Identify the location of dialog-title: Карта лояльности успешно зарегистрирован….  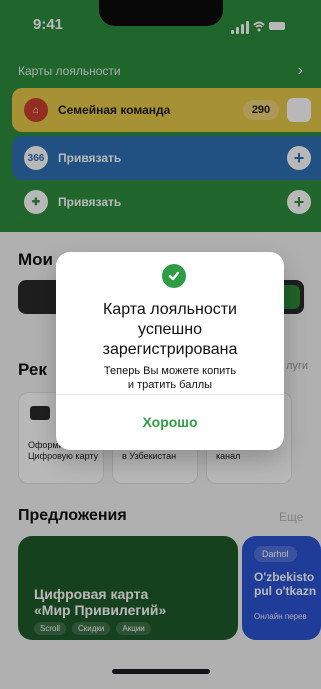
(170, 329).